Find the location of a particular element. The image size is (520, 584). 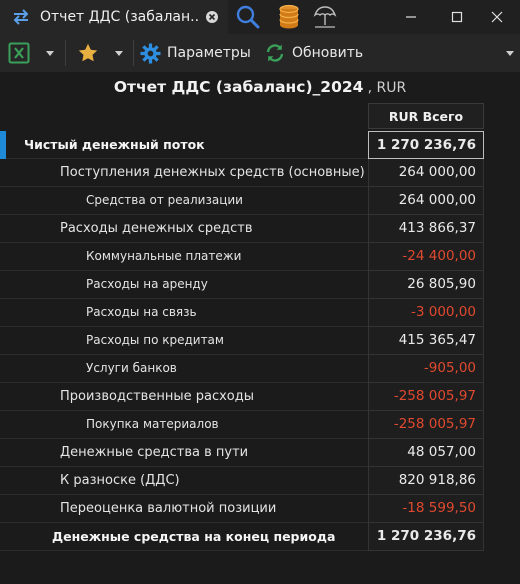

switch-arrows-icon is located at coordinates (21, 17).